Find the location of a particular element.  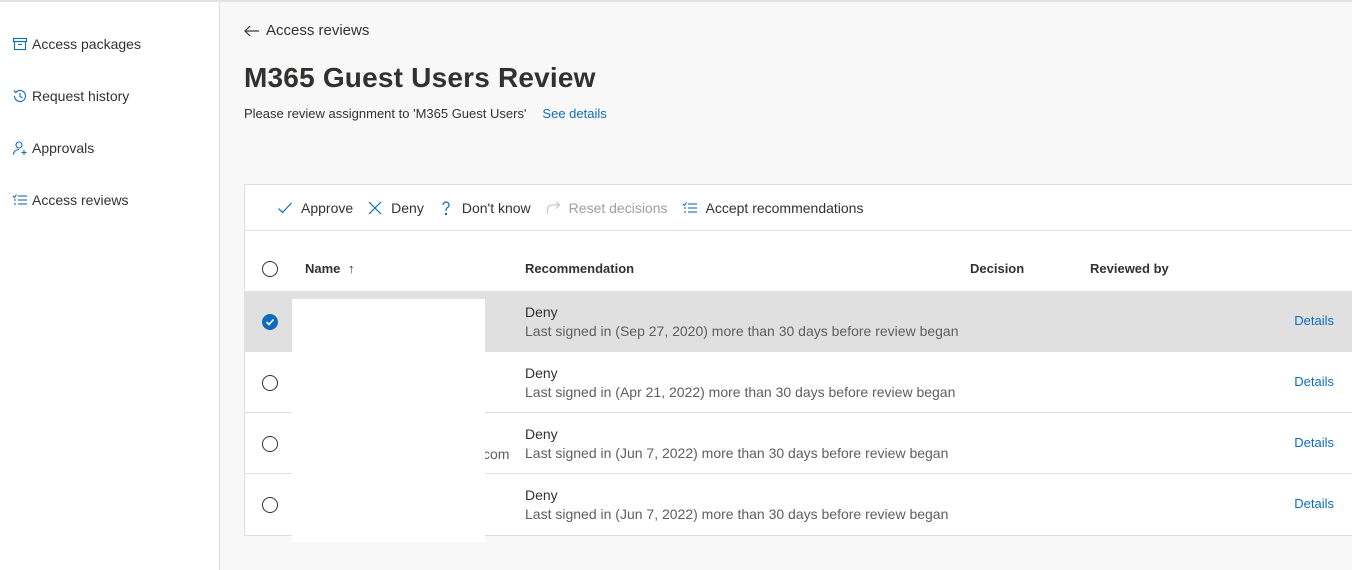

sidebar-item-request-history: Request history is located at coordinates (70, 96).